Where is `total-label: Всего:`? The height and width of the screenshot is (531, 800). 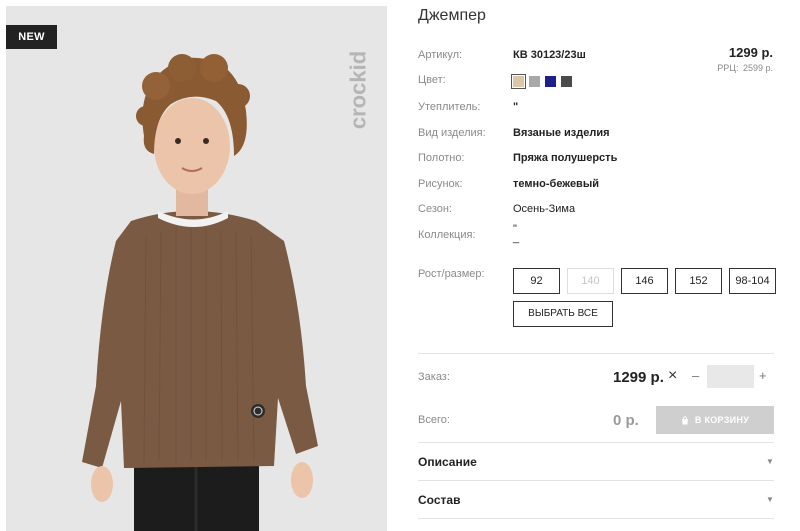
total-label: Всего: is located at coordinates (434, 420).